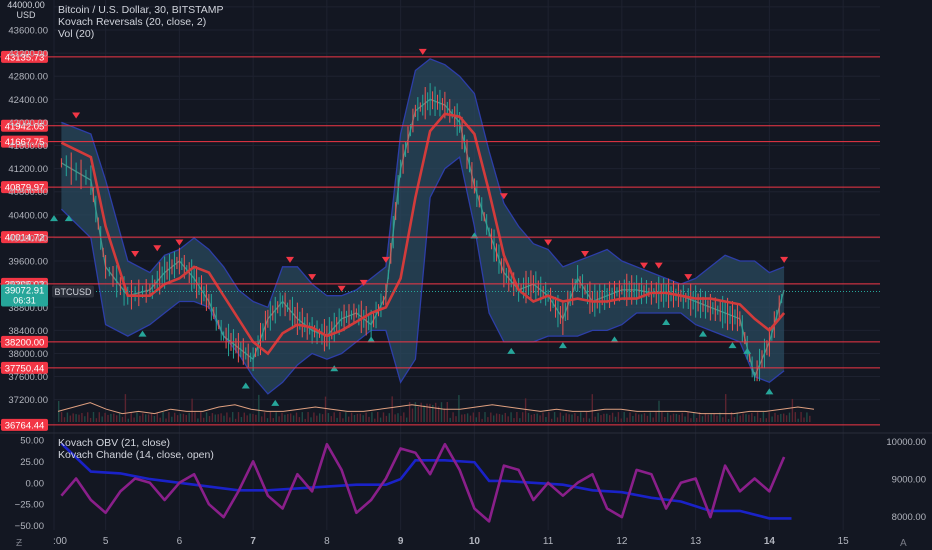 Image resolution: width=932 pixels, height=550 pixels. Describe the element at coordinates (32, 462) in the screenshot. I see `oscillator-axis-tick: 25.00` at that location.